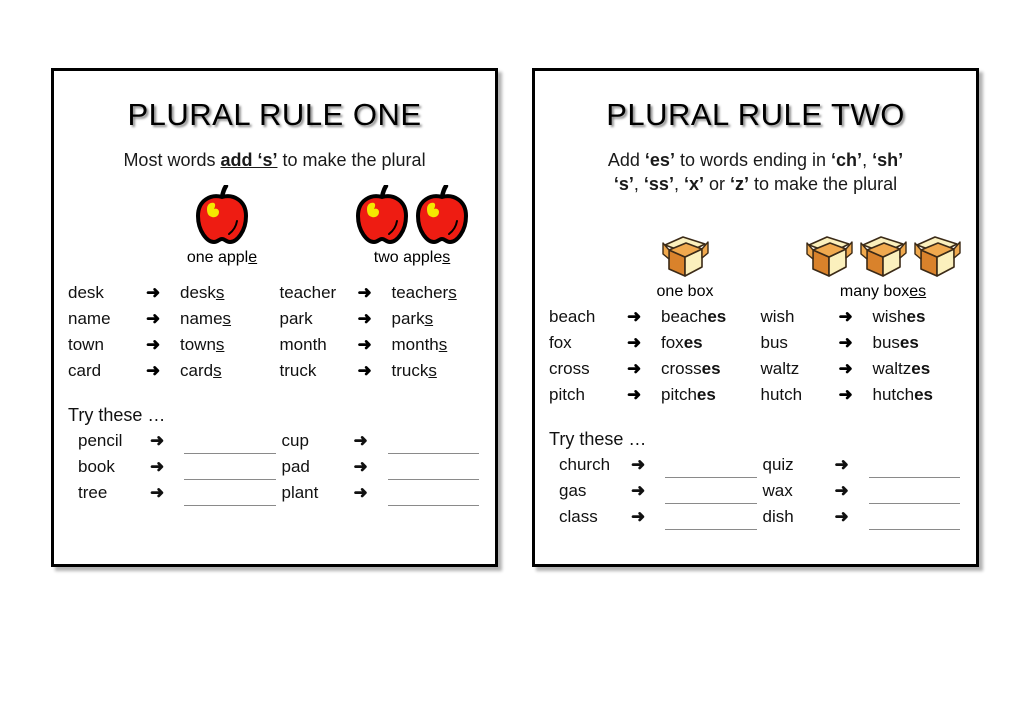 This screenshot has width=1024, height=725. Describe the element at coordinates (572, 316) in the screenshot. I see `example-singular: beach` at that location.